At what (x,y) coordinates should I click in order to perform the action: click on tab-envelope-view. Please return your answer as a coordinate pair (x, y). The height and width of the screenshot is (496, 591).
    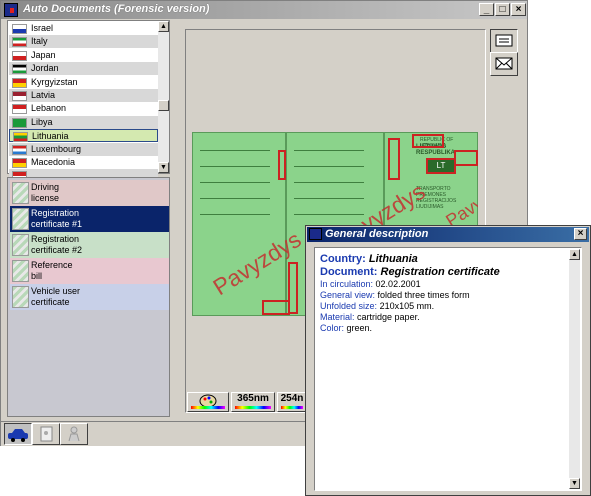
    Looking at the image, I should click on (504, 64).